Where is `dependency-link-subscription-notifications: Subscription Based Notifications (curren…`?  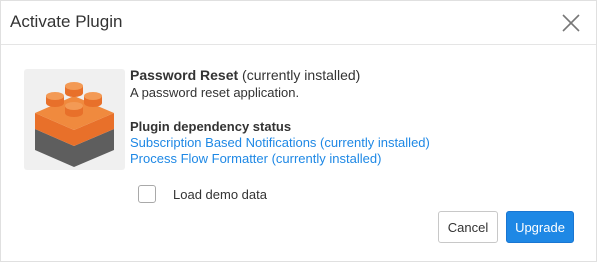
dependency-link-subscription-notifications: Subscription Based Notifications (curren… is located at coordinates (280, 143).